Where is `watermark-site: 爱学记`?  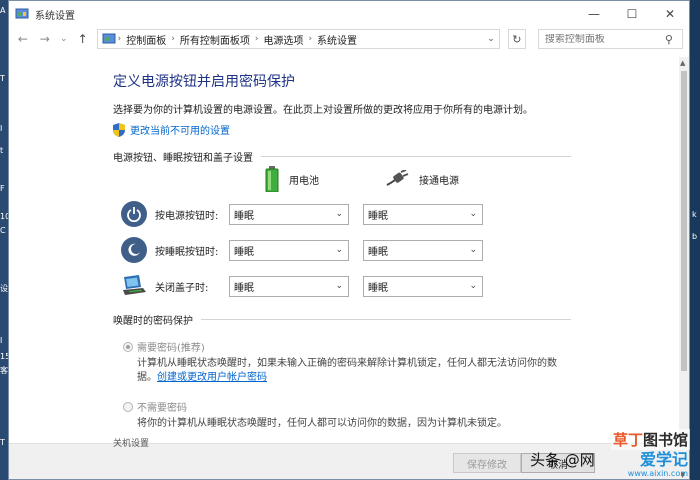 watermark-site: 爱学记 is located at coordinates (663, 459).